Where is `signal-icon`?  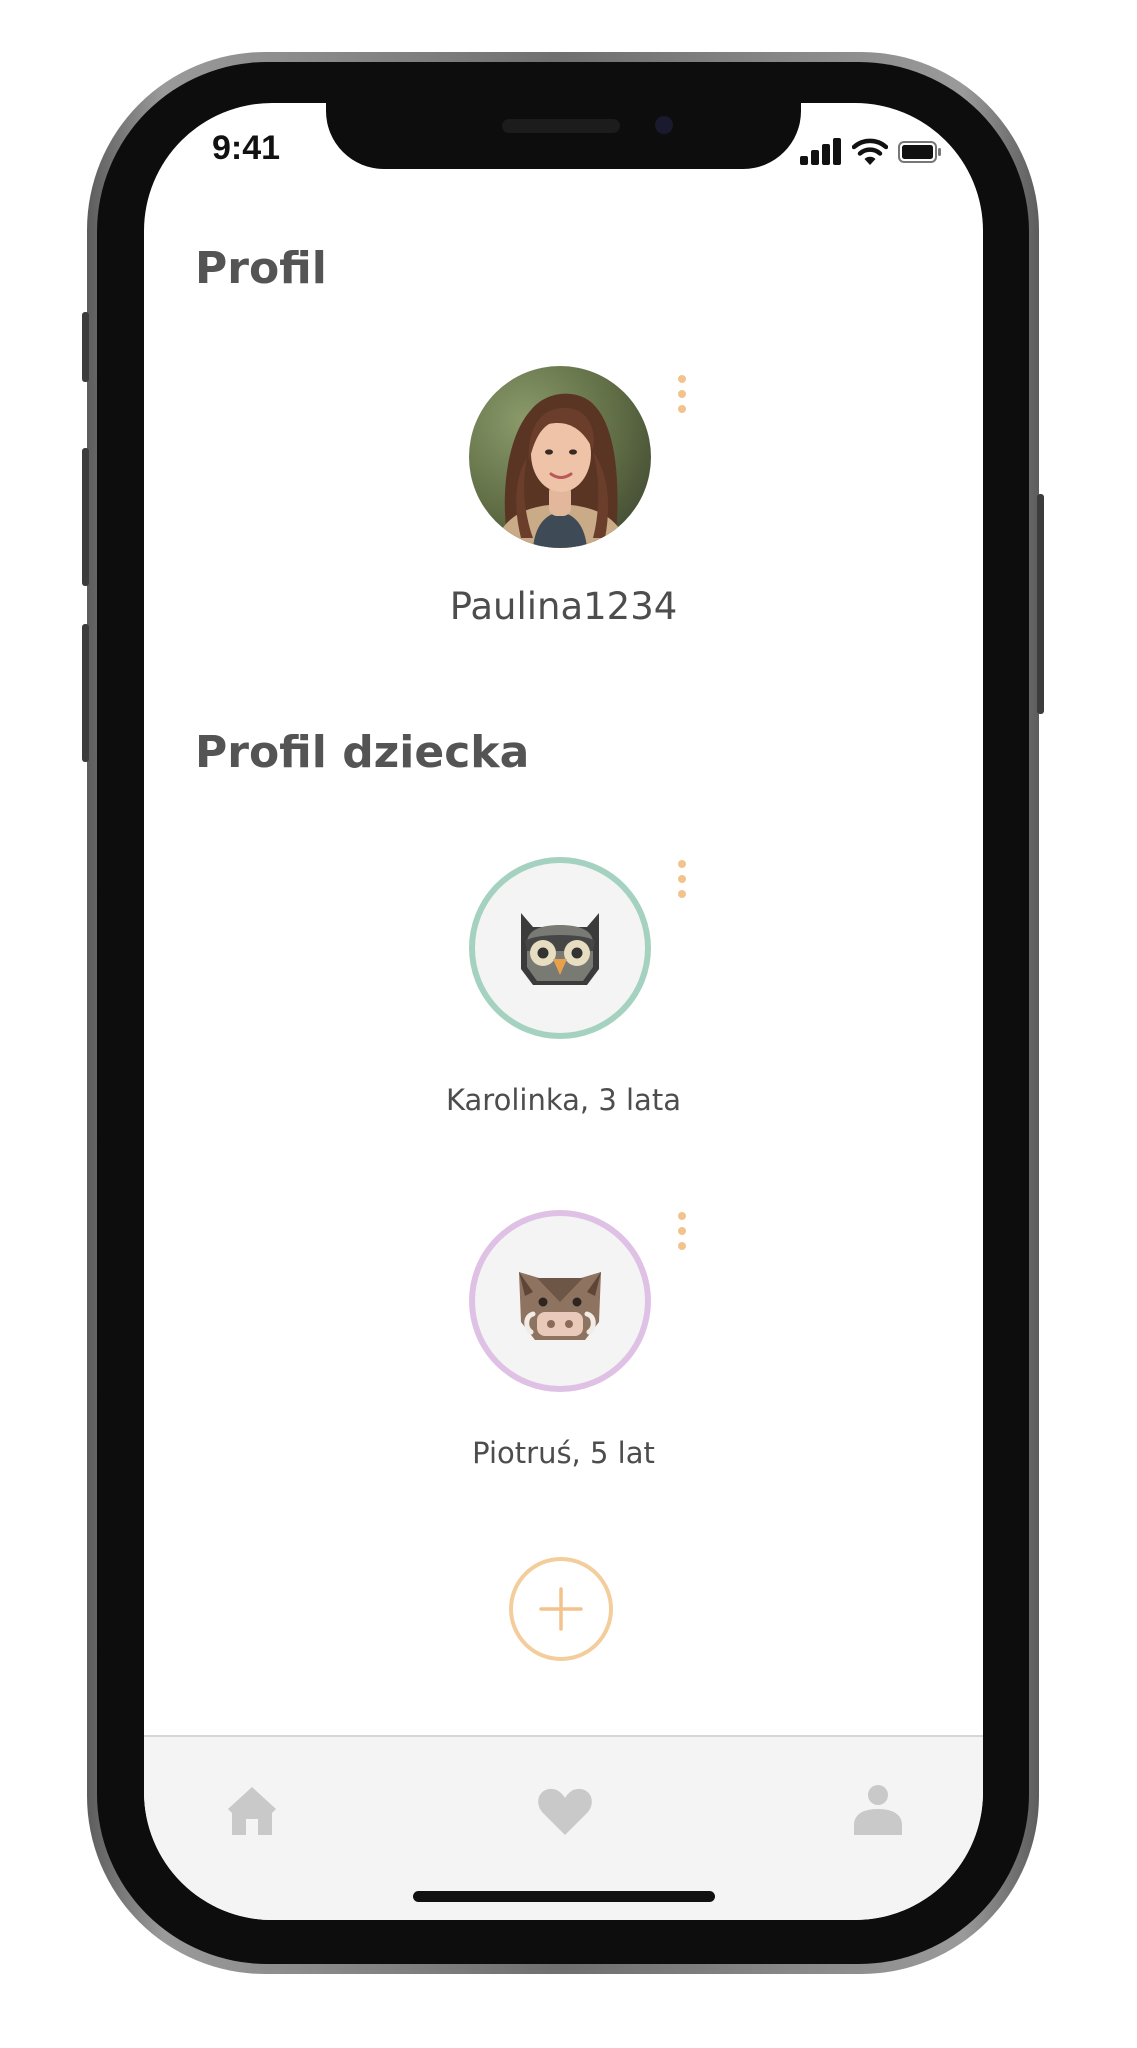 signal-icon is located at coordinates (821, 152).